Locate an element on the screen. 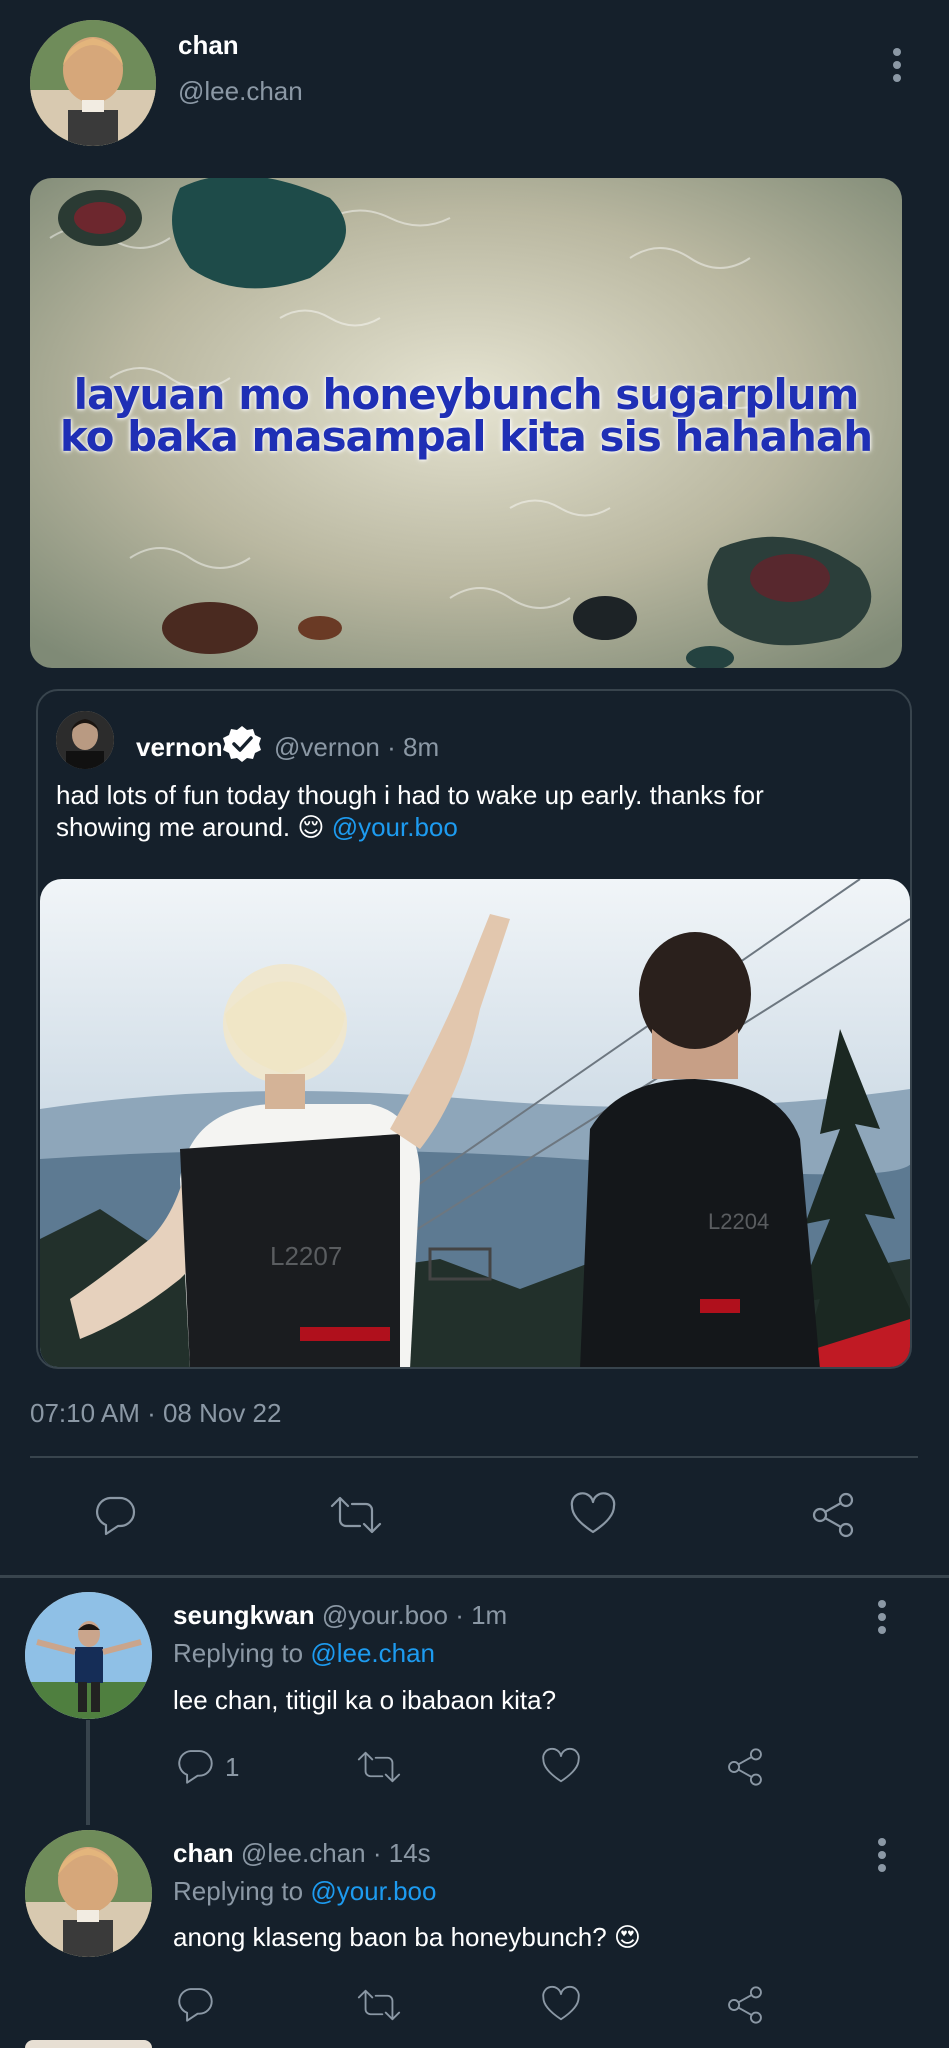 The height and width of the screenshot is (2048, 949). reply-reply-button is located at coordinates (195, 2004).